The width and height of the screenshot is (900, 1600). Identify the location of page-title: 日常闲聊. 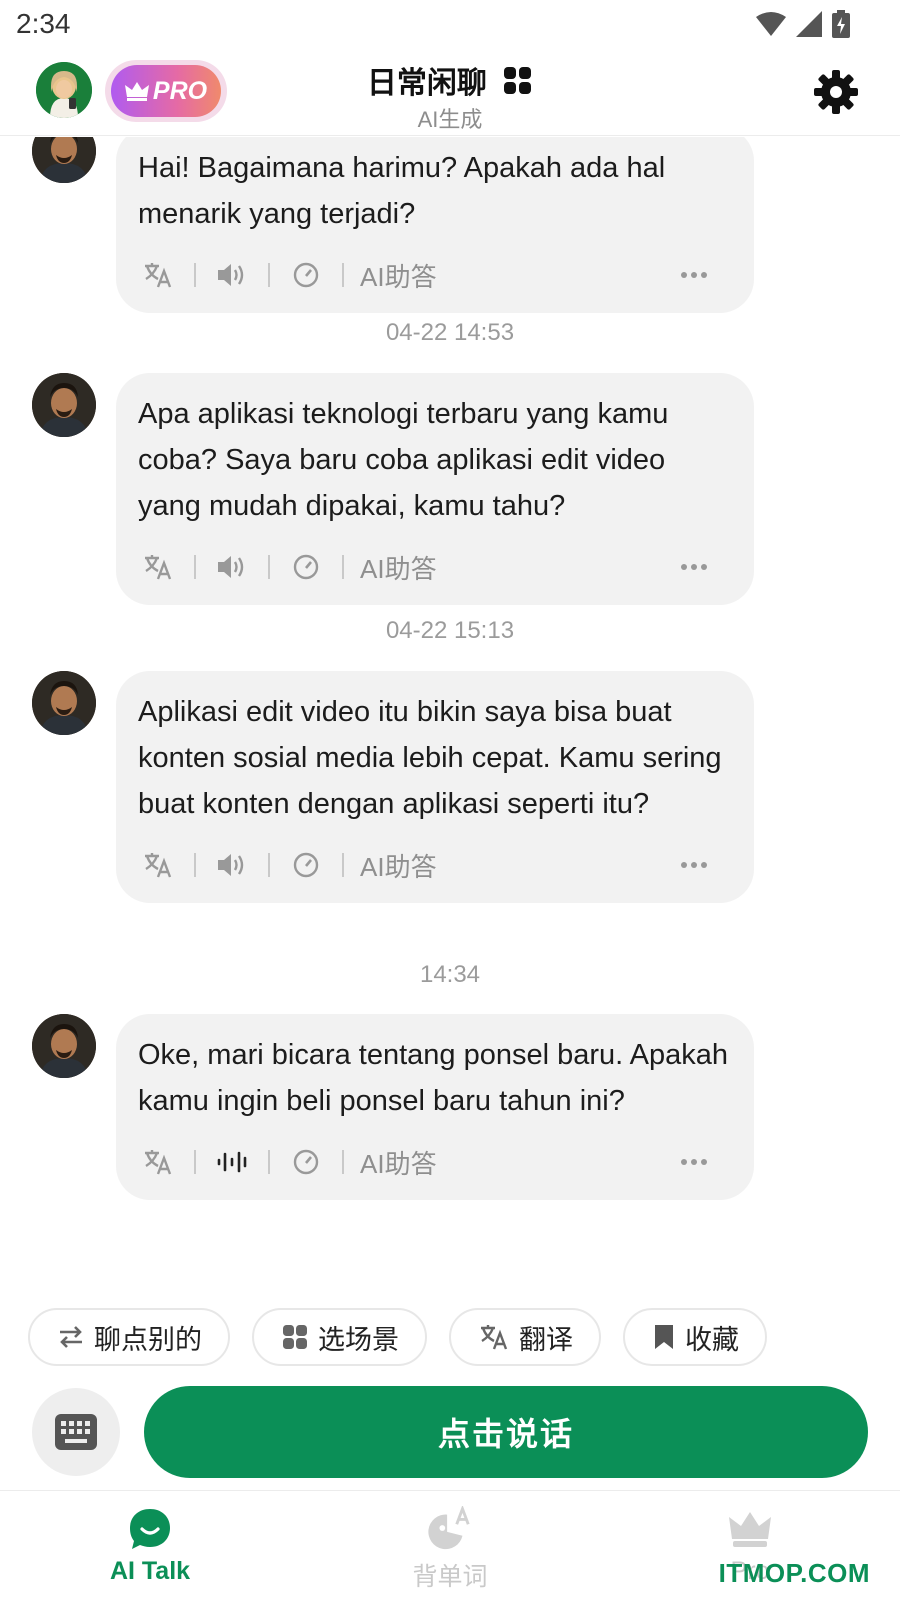
(450, 80).